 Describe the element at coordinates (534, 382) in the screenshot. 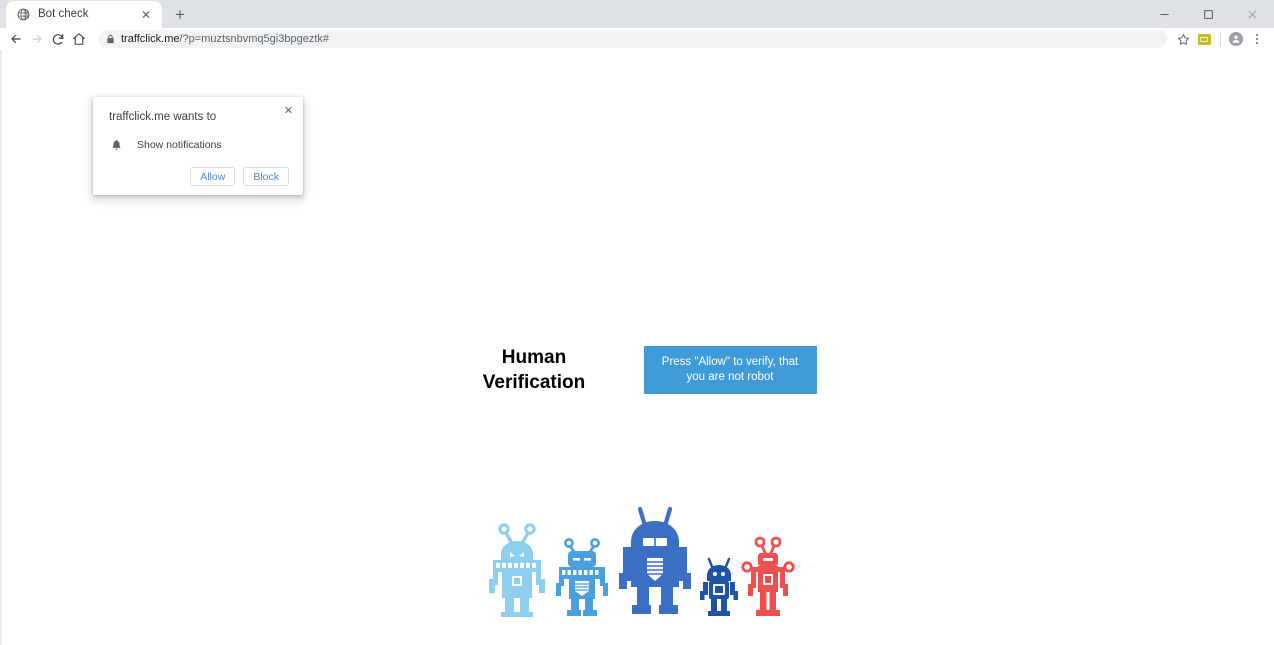

I see `heading-line-2: Verification` at that location.